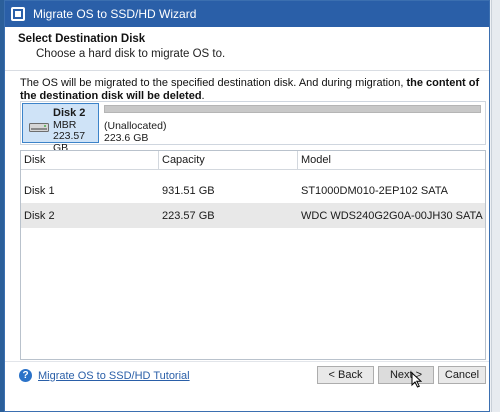 The height and width of the screenshot is (412, 500). I want to click on cancel-button: Cancel, so click(462, 375).